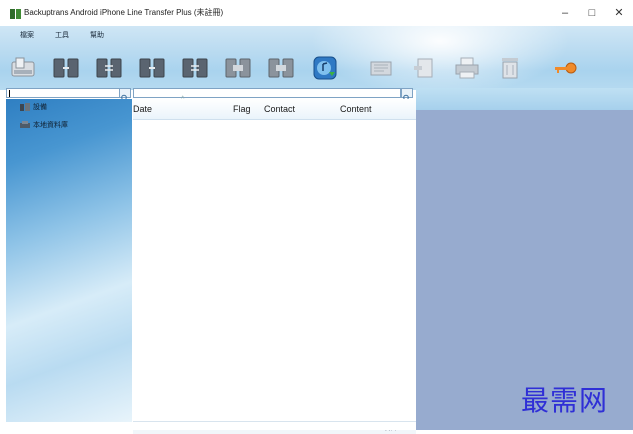 The image size is (633, 434). I want to click on restore-iphone-icon, so click(281, 68).